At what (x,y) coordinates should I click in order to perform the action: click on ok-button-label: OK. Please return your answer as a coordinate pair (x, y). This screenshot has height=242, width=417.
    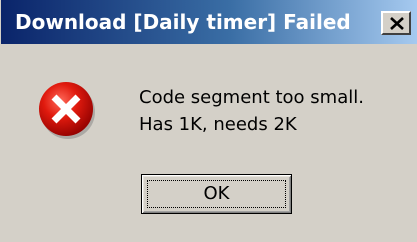
    Looking at the image, I should click on (216, 193).